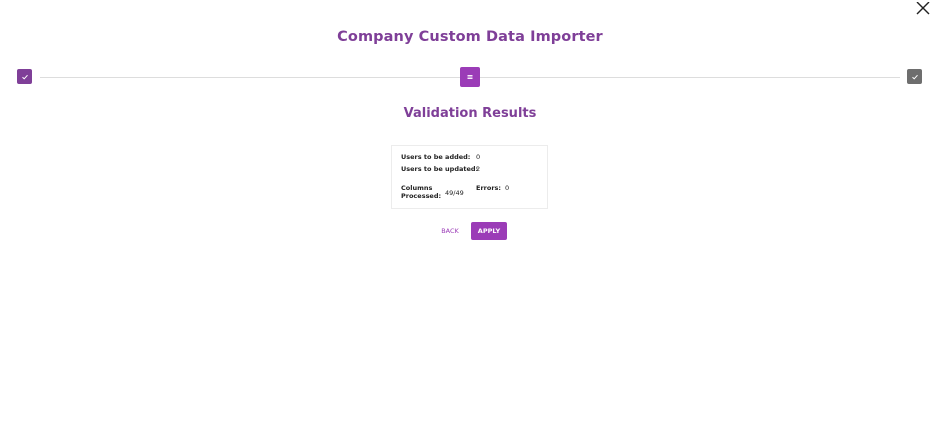 Image resolution: width=940 pixels, height=424 pixels. I want to click on step-3-pending, so click(914, 76).